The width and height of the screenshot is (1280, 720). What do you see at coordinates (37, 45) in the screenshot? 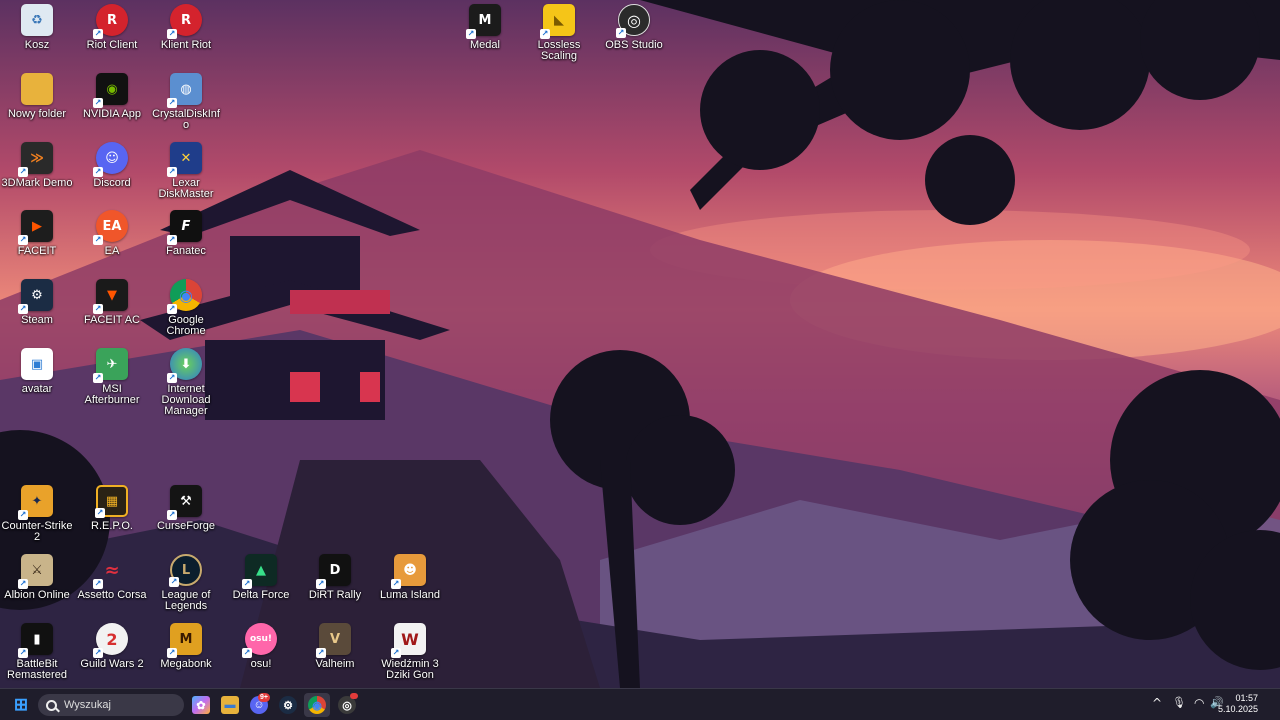
I see `desktop-icon-label: Kosz` at bounding box center [37, 45].